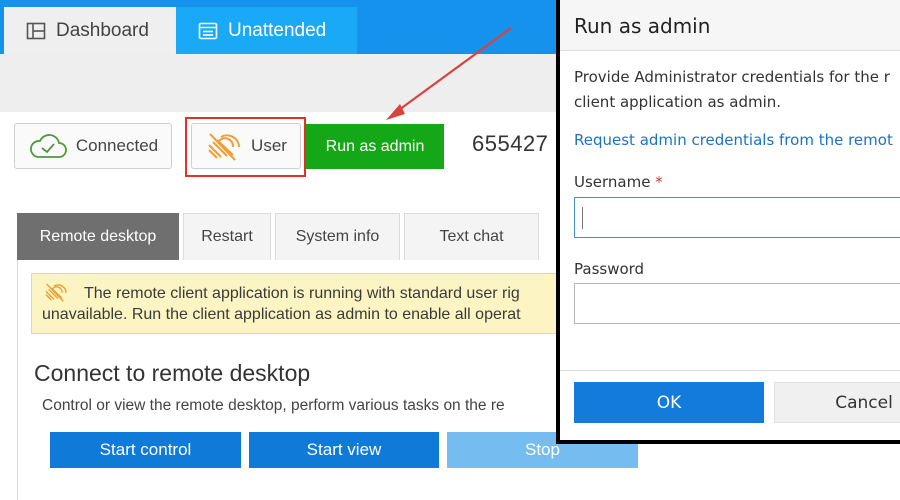 The image size is (900, 500). Describe the element at coordinates (227, 236) in the screenshot. I see `tab-restart: Restart` at that location.